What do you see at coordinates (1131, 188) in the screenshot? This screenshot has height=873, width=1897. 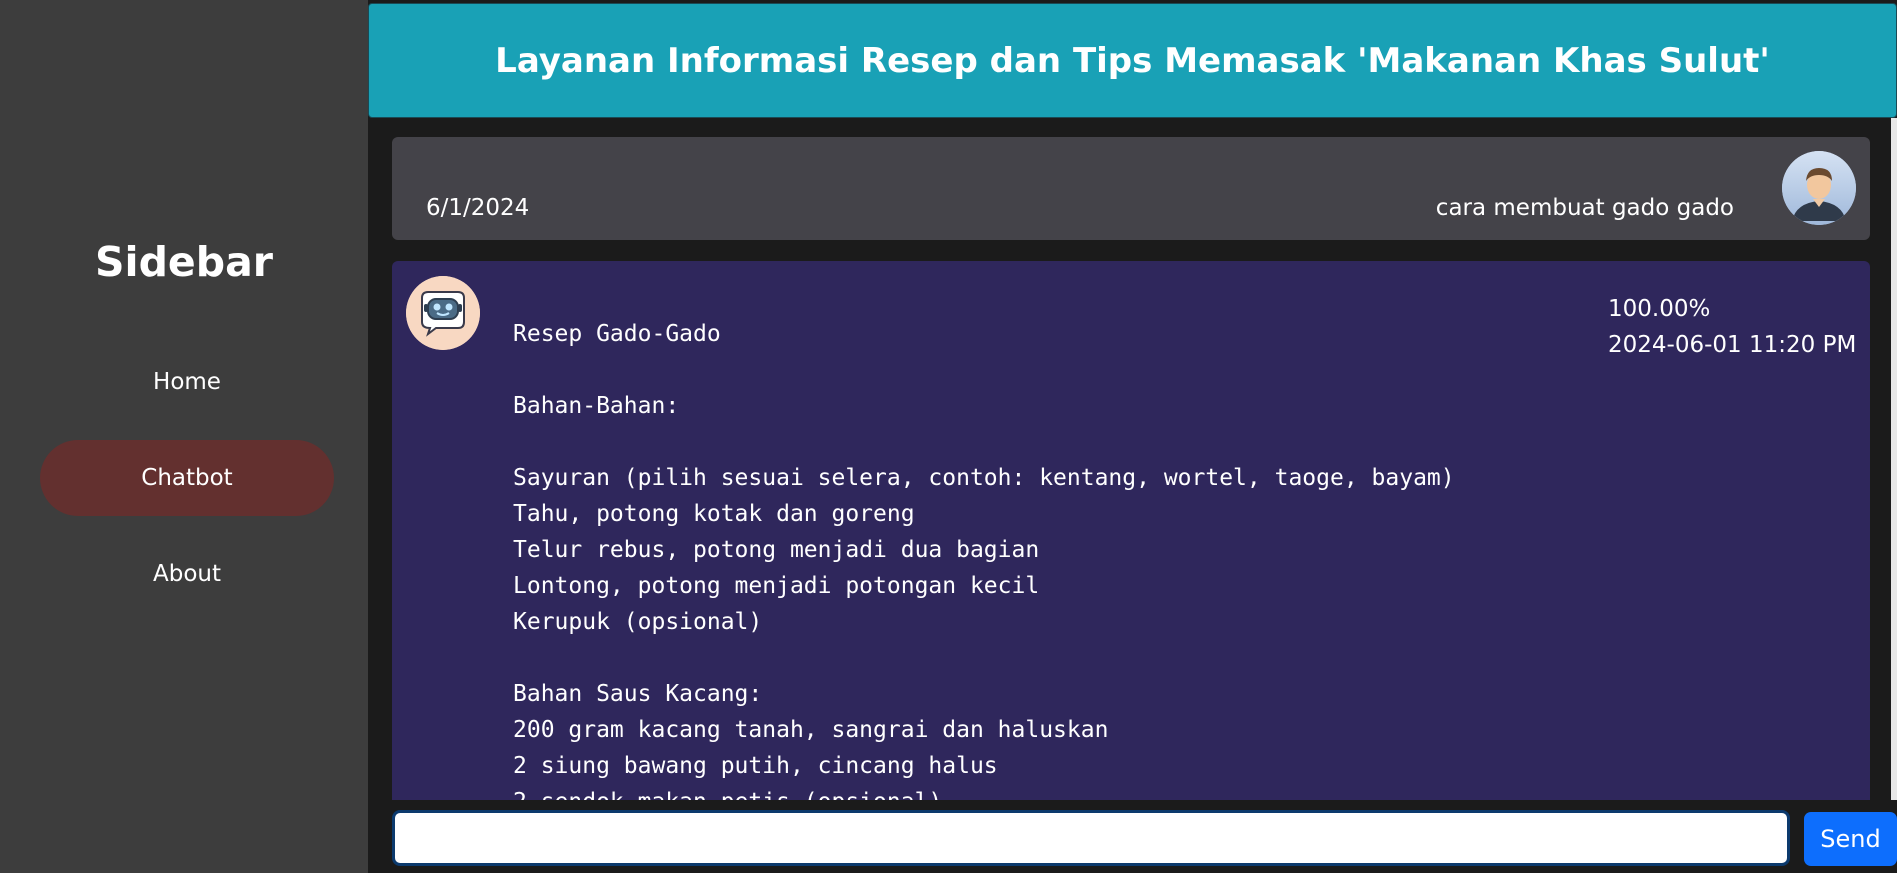 I see `user-message: 6/1/2024 cara membuat gado gado` at bounding box center [1131, 188].